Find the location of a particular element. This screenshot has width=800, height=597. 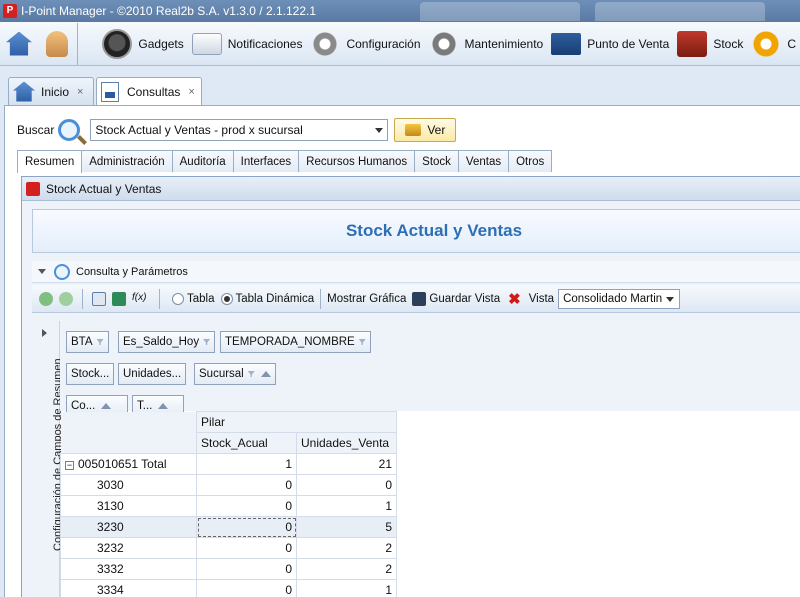

tab-otros: Otros is located at coordinates (530, 161).